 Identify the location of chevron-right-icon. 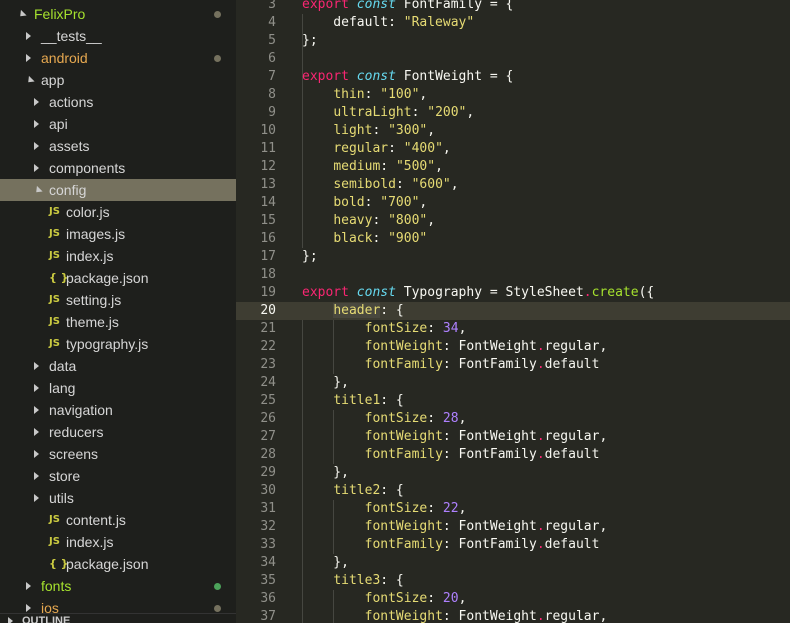
(36, 476).